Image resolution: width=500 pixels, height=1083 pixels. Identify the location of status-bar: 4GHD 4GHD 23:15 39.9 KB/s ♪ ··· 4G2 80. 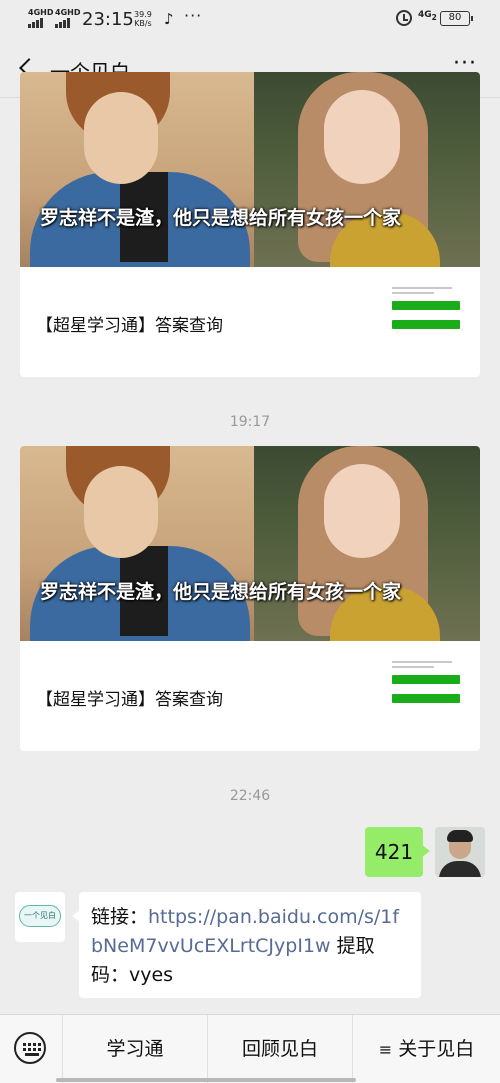
(250, 20).